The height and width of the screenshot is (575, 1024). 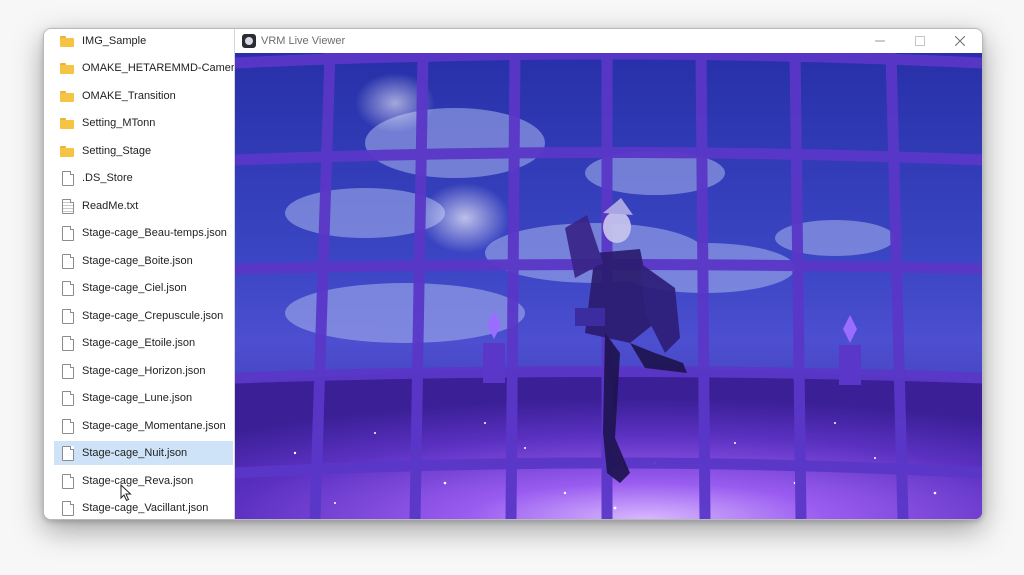 I want to click on folder-item: Setting_Stage, so click(x=143, y=151).